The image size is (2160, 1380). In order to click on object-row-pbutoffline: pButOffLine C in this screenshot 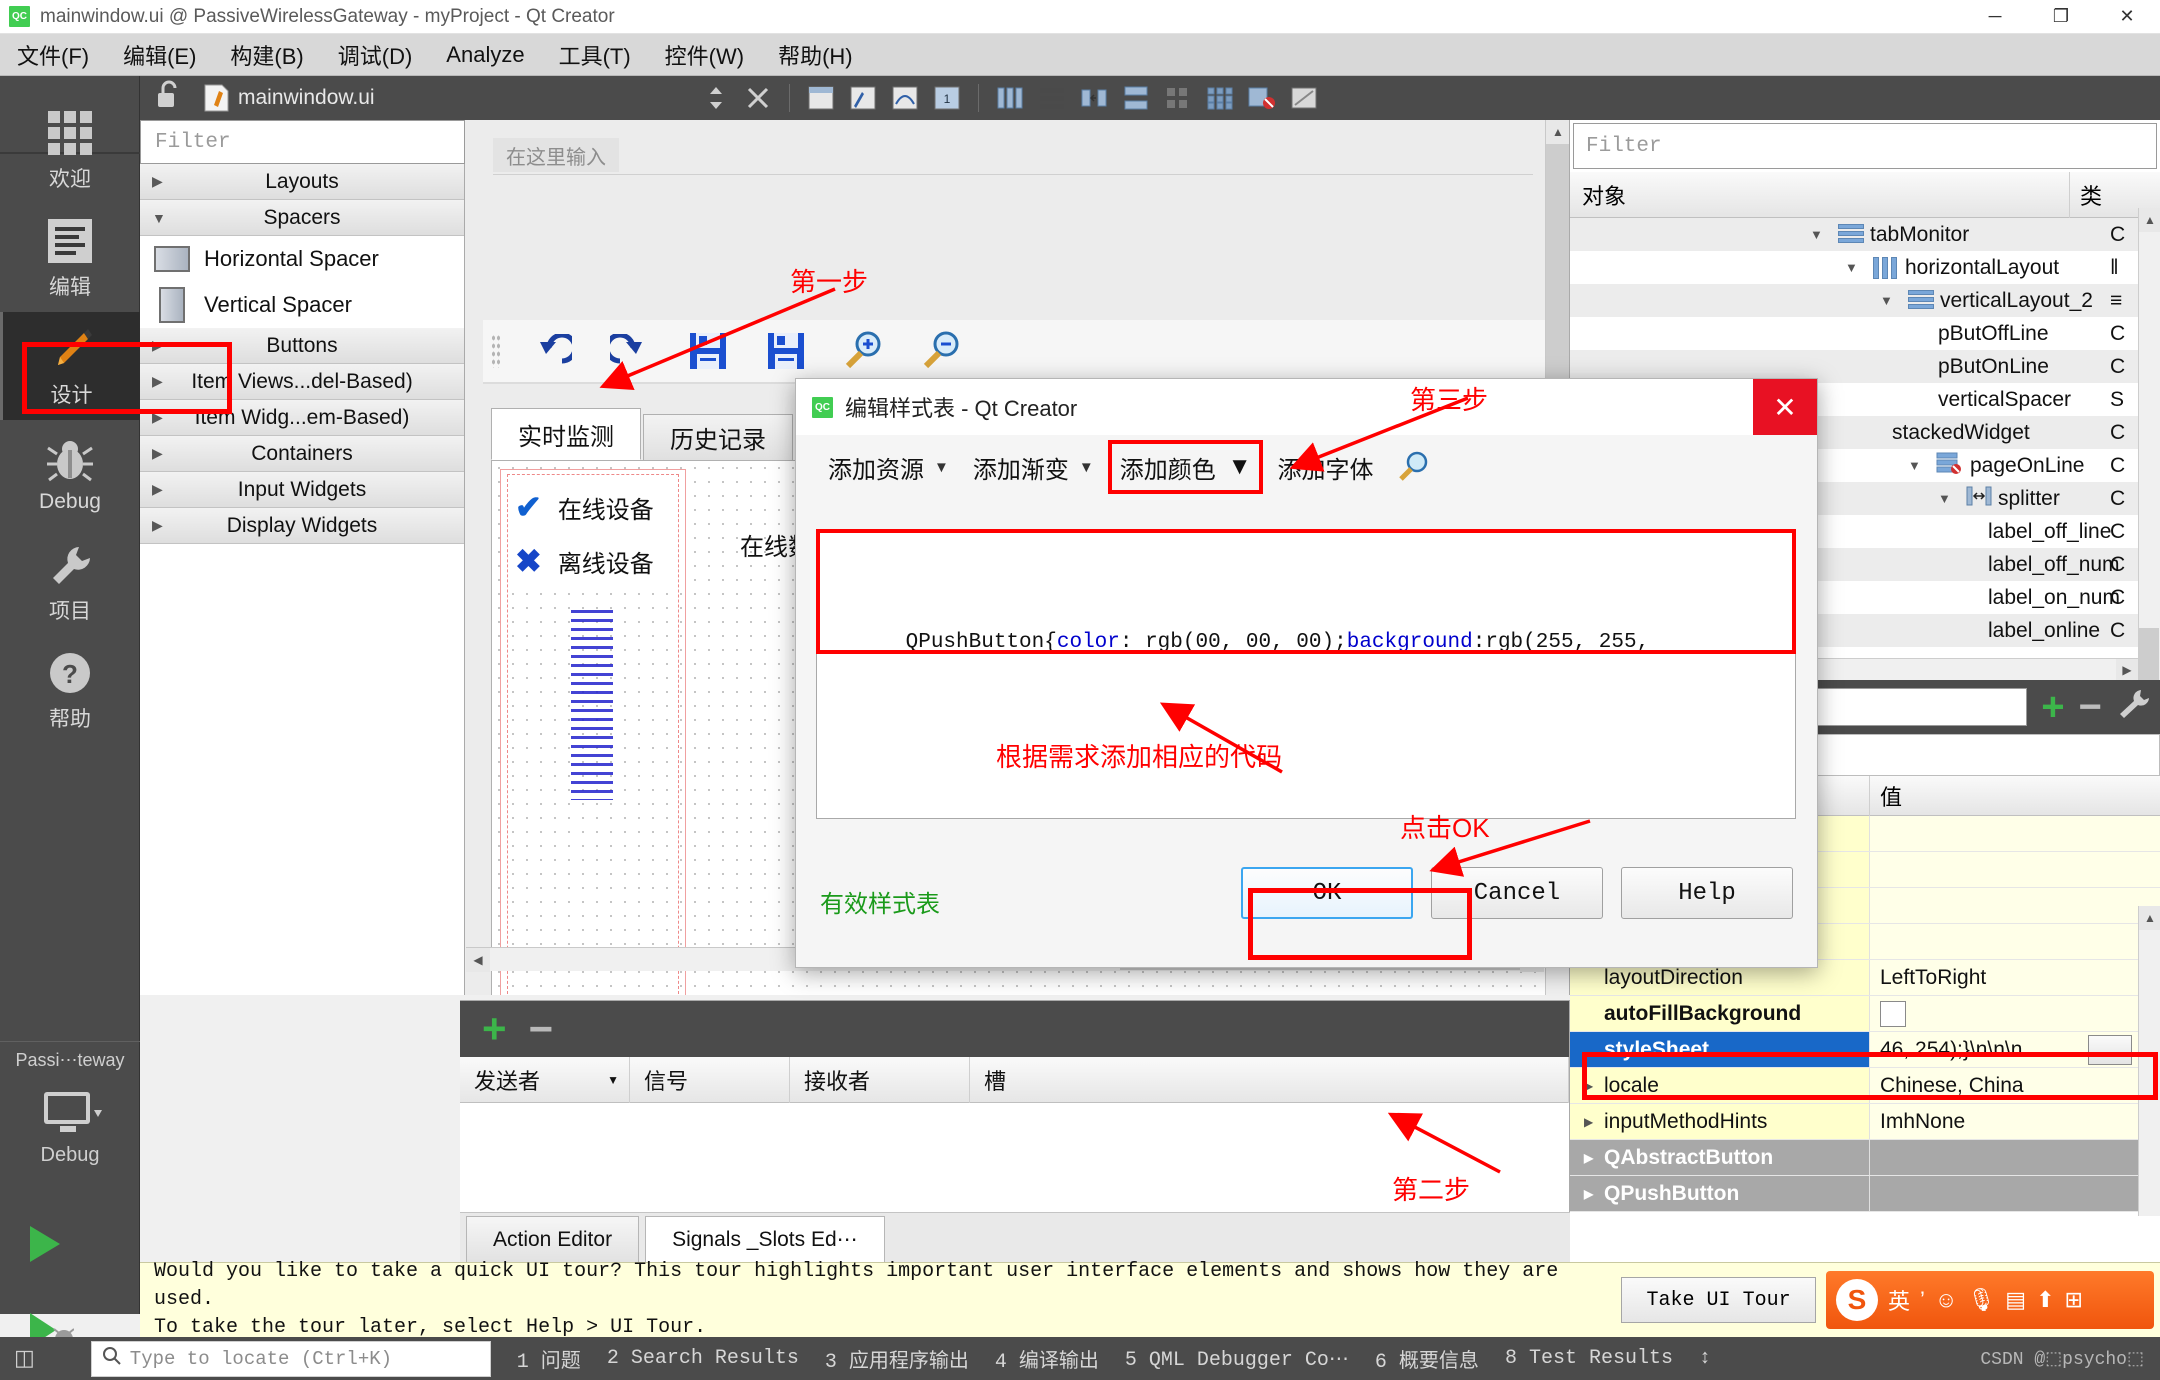, I will do `click(1865, 333)`.